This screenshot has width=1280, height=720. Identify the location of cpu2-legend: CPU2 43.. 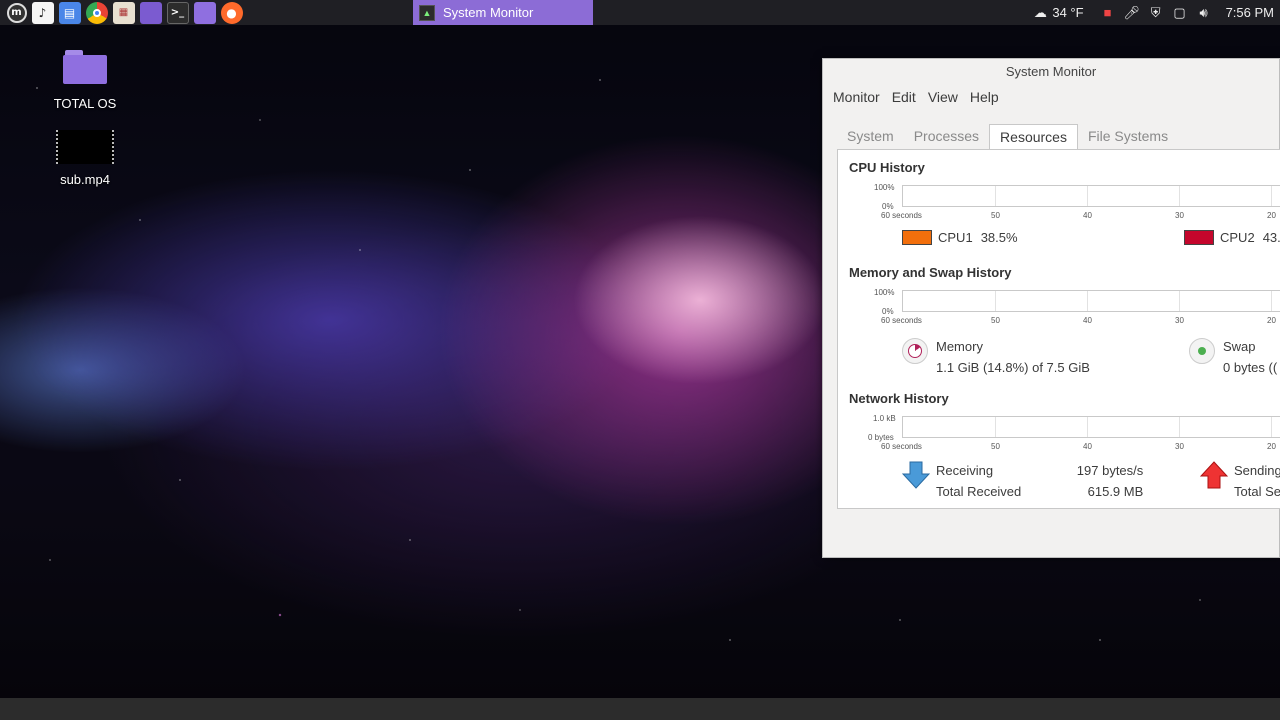
(1232, 237).